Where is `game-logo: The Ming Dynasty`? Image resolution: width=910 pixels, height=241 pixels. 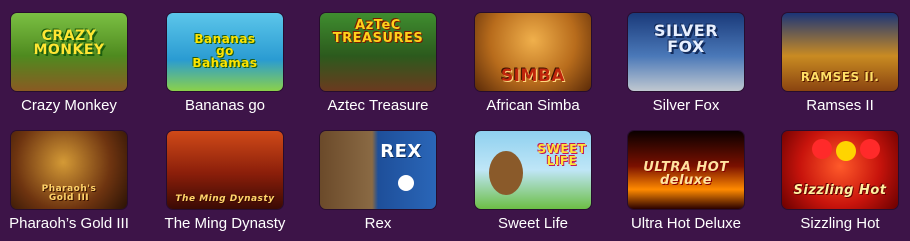
game-logo: The Ming Dynasty is located at coordinates (225, 199).